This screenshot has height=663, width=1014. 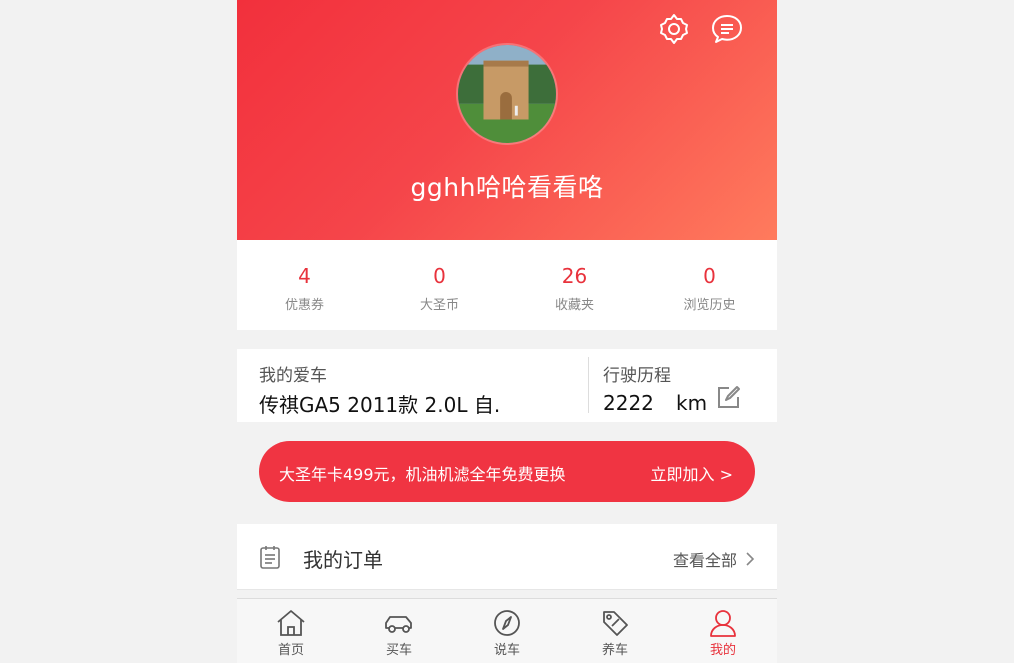 I want to click on tab-label: 说车, so click(x=506, y=650).